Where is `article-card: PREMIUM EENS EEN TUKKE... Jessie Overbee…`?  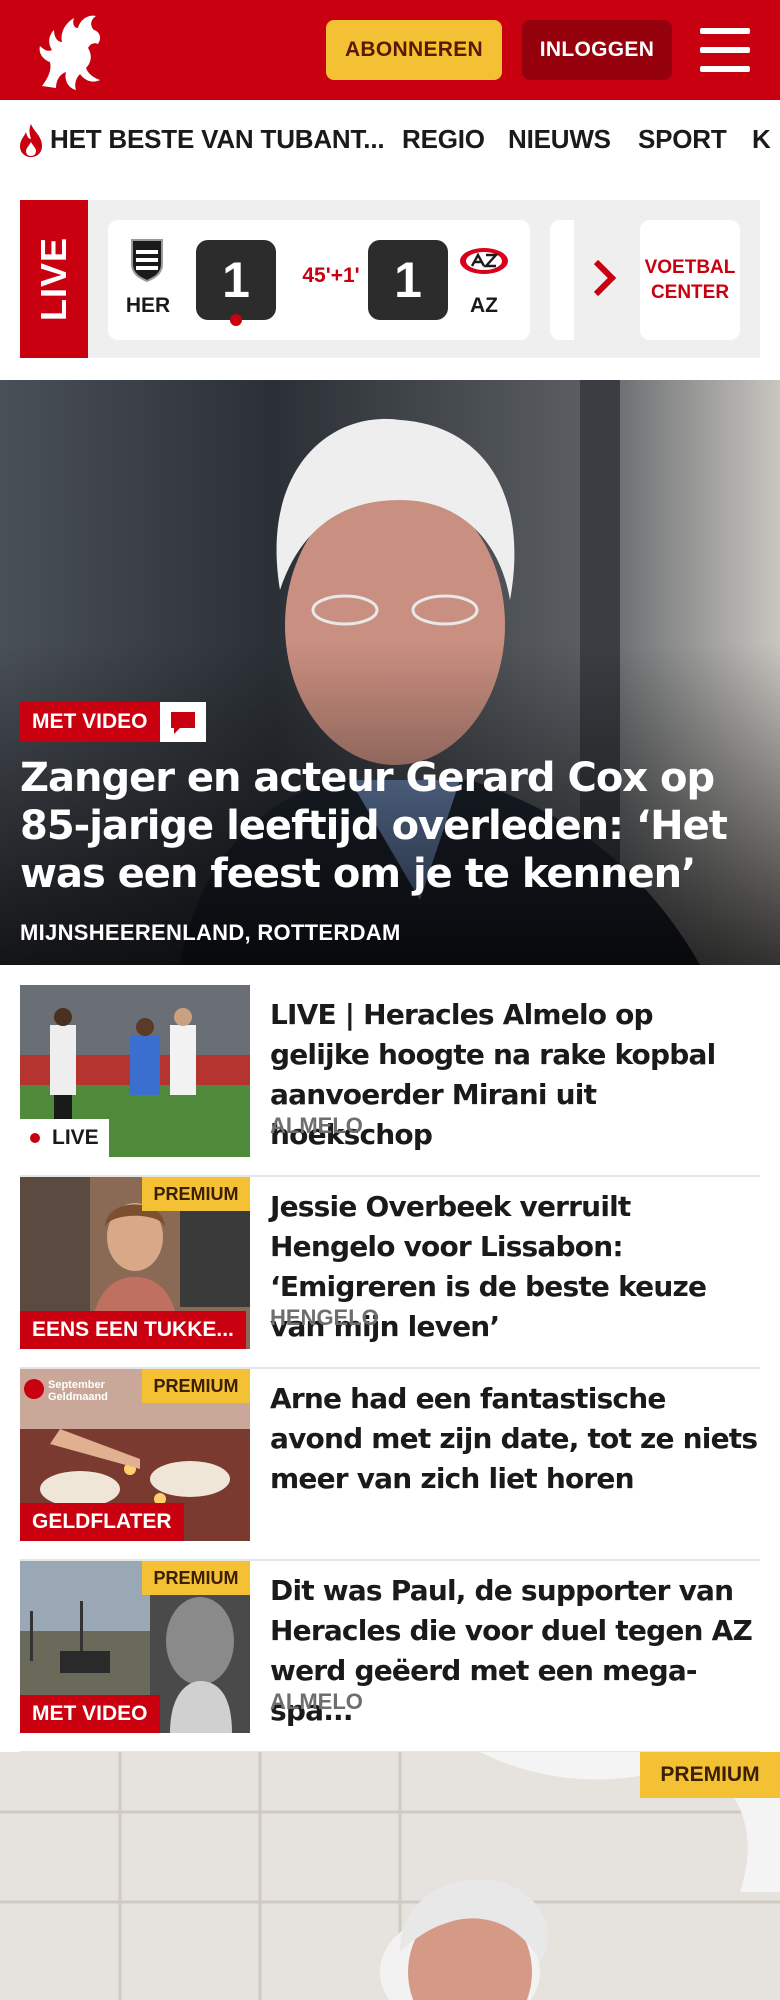 article-card: PREMIUM EENS EEN TUKKE... Jessie Overbee… is located at coordinates (390, 1273).